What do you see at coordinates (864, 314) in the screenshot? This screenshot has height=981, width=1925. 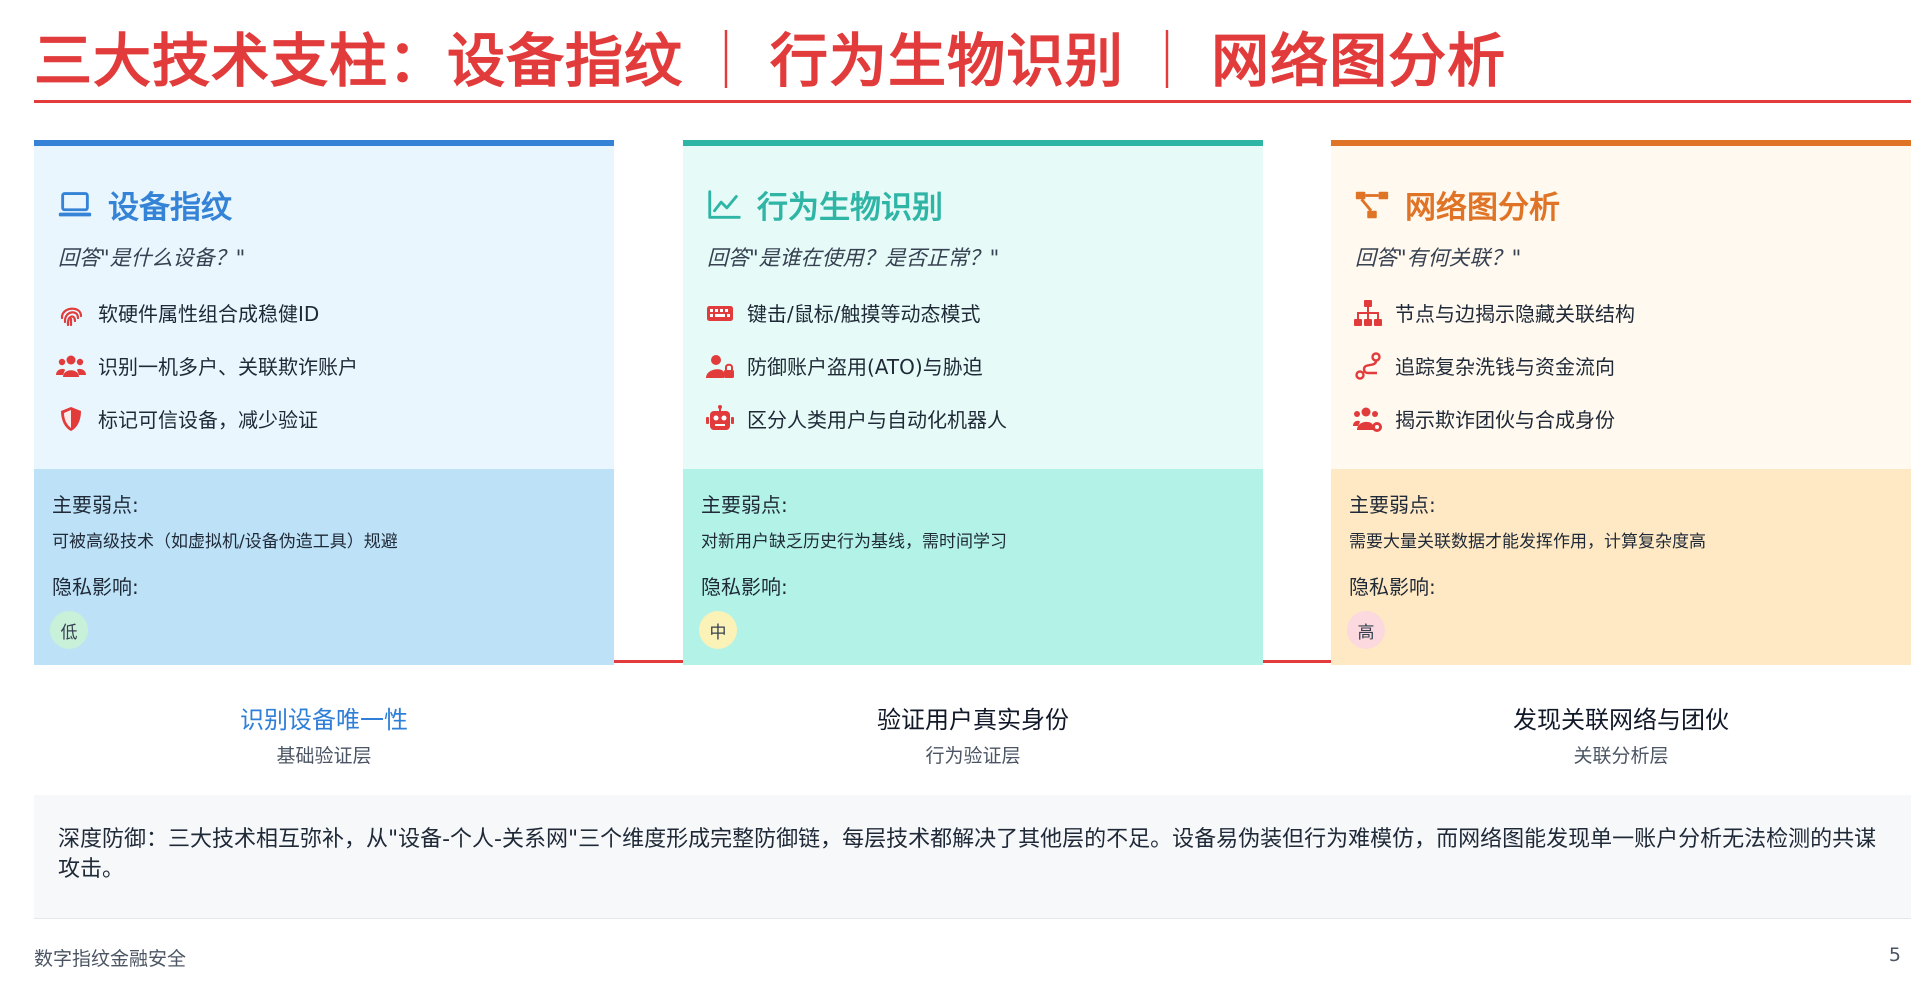 I see `feature-text: 键击/鼠标/触摸等动态模式` at bounding box center [864, 314].